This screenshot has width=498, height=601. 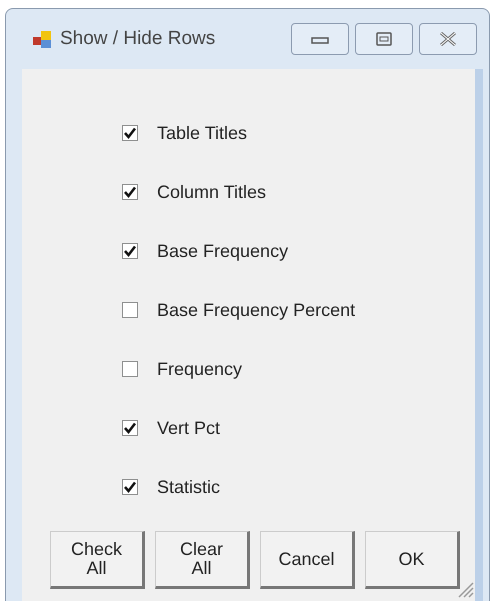 I want to click on checkbox-label: Table Titles, so click(x=202, y=133).